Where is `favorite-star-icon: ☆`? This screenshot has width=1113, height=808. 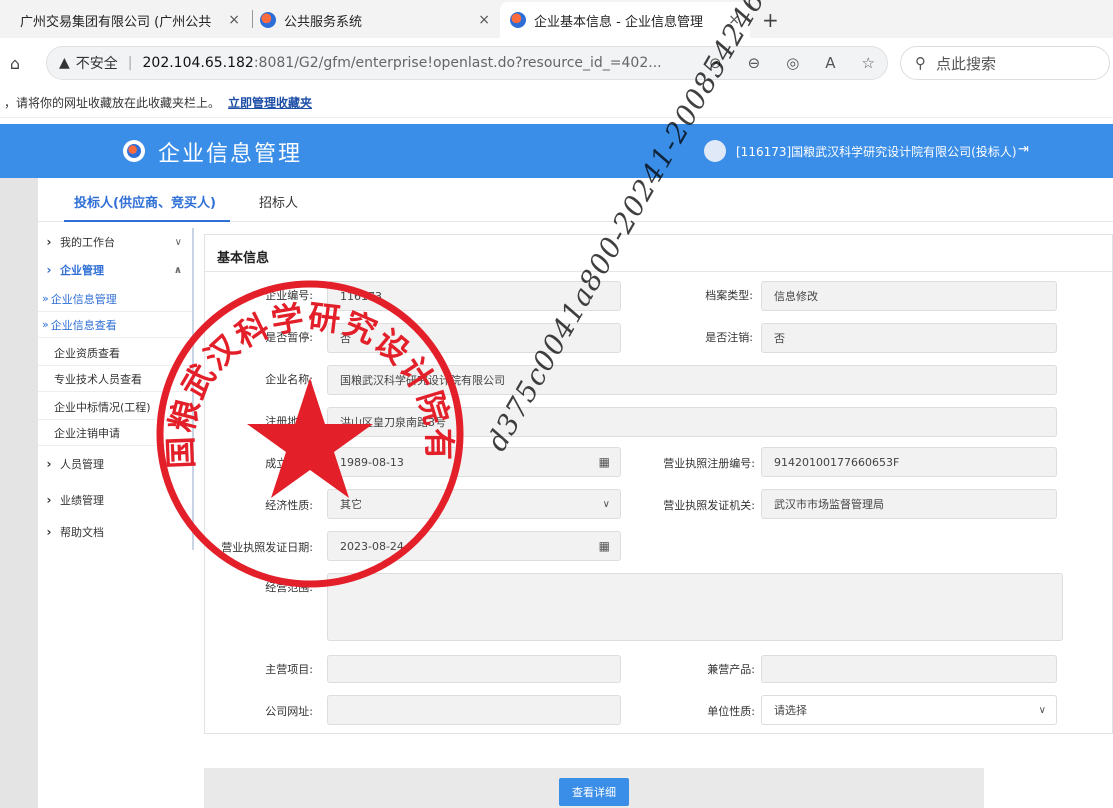 favorite-star-icon: ☆ is located at coordinates (868, 63).